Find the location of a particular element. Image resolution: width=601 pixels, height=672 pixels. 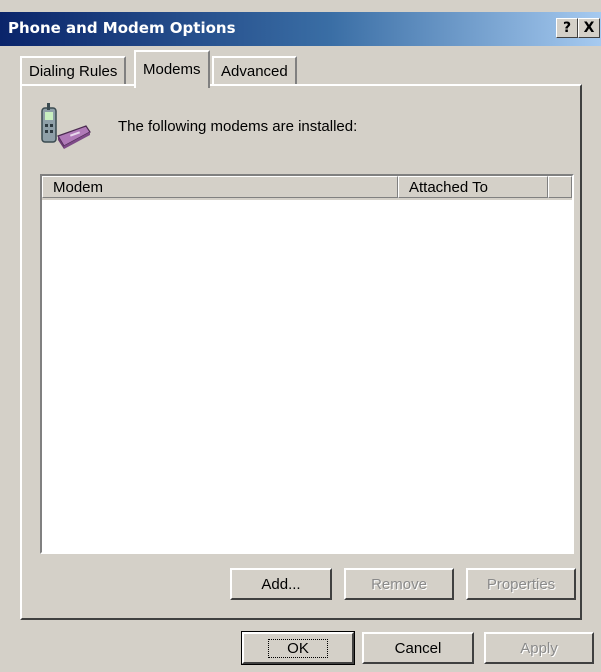

cancel-button-label: Cancel is located at coordinates (418, 648).